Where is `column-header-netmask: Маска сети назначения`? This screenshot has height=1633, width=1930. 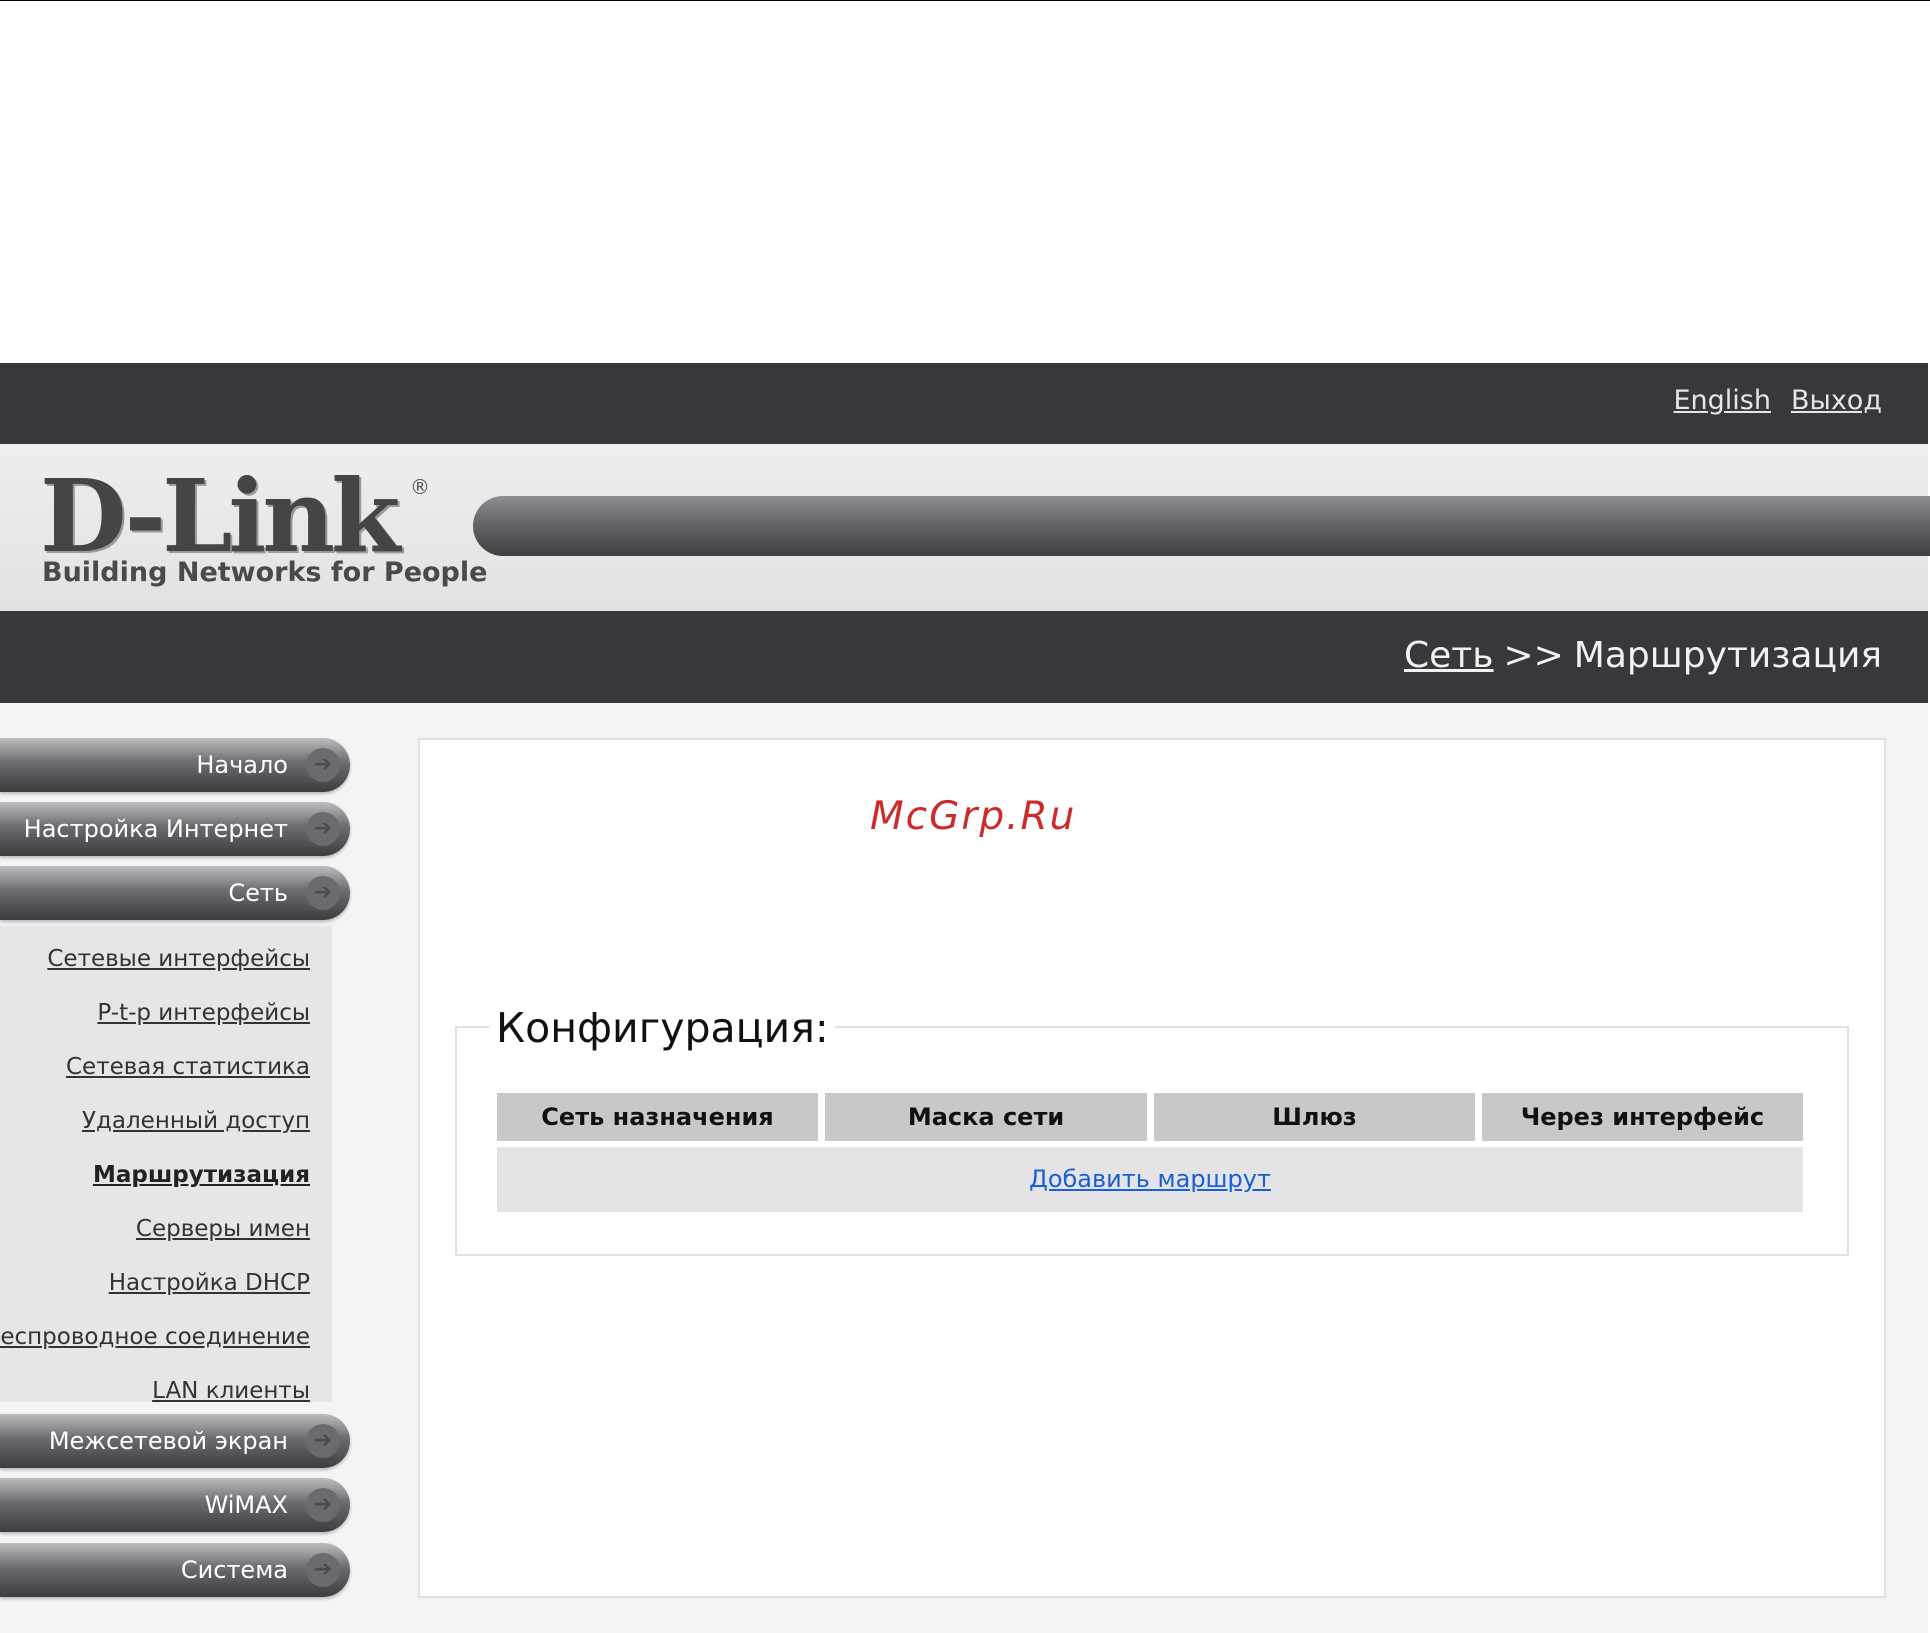
column-header-netmask: Маска сети назначения is located at coordinates (986, 1136).